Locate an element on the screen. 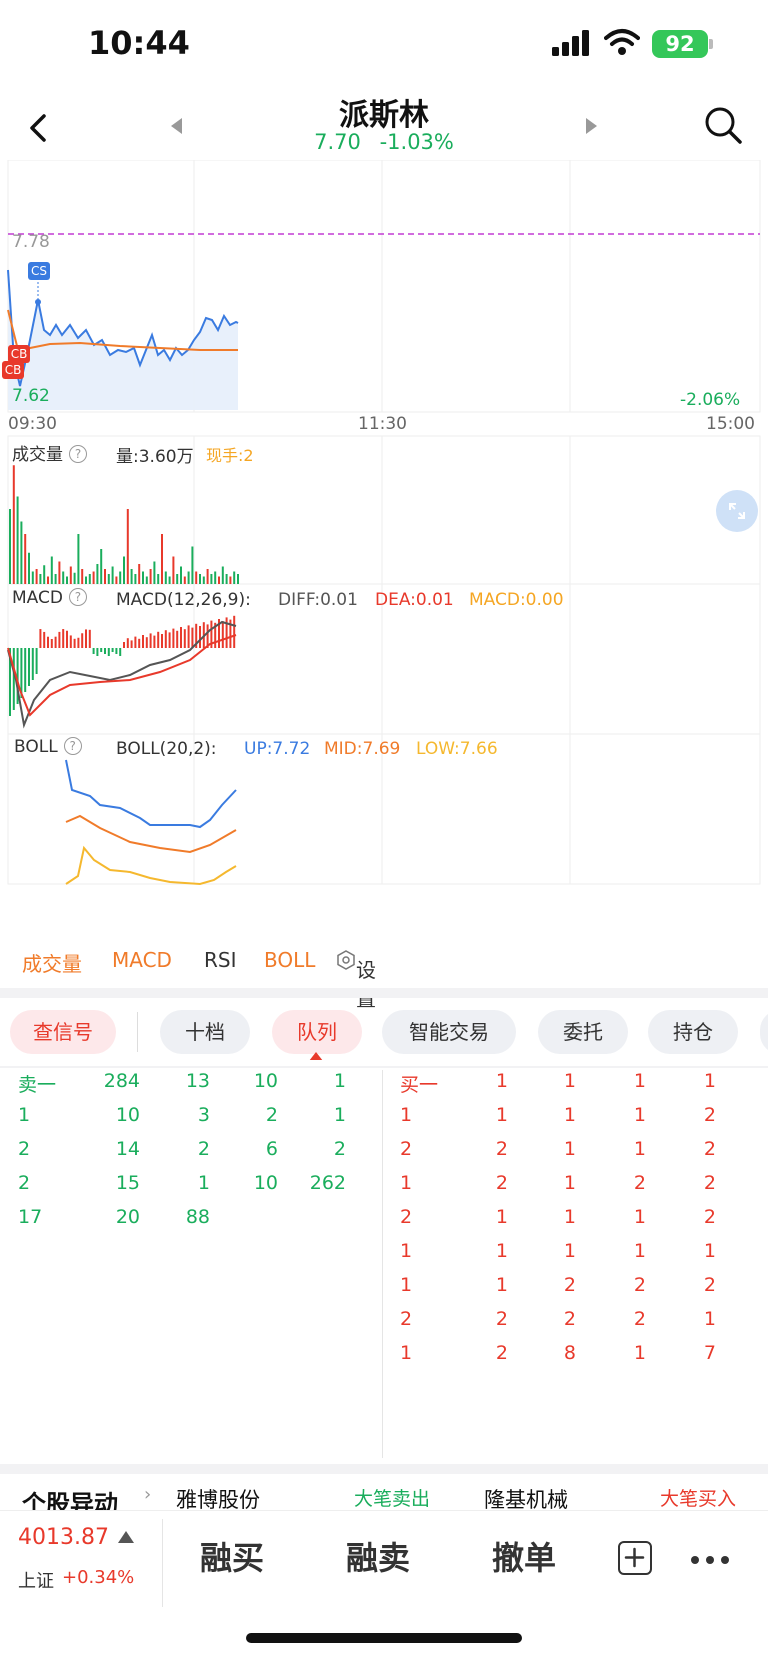  stock-change-pct: -1.03% is located at coordinates (416, 142).